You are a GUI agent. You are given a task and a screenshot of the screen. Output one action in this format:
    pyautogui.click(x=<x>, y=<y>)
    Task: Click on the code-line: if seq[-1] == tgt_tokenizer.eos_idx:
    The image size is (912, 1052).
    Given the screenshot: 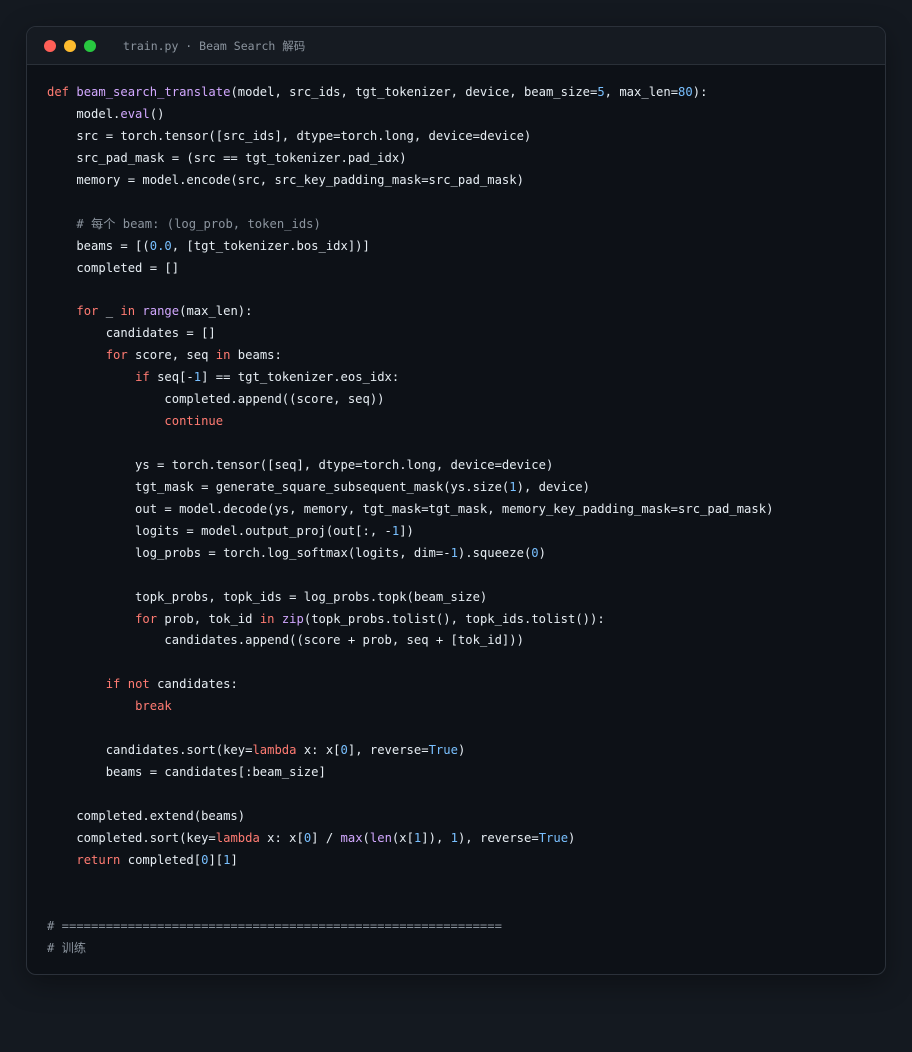 What is the action you would take?
    pyautogui.click(x=410, y=378)
    